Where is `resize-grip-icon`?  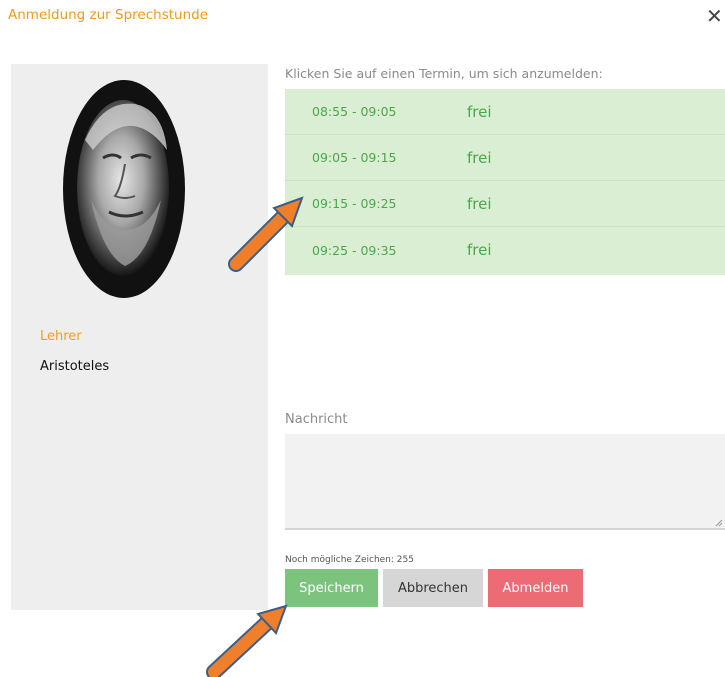
resize-grip-icon is located at coordinates (719, 523).